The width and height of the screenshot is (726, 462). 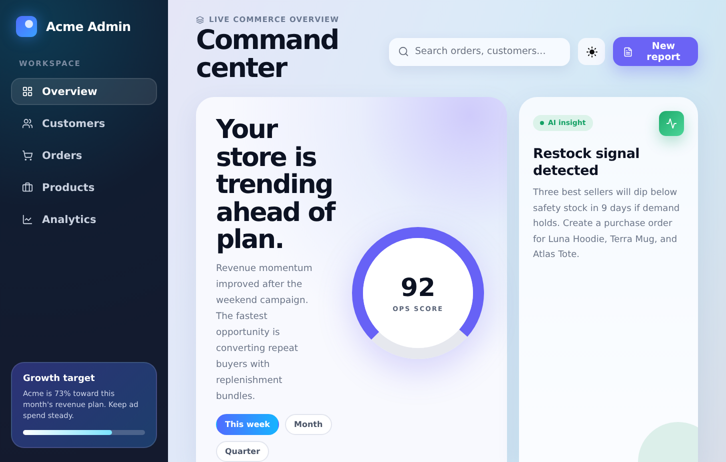 What do you see at coordinates (84, 123) in the screenshot?
I see `nav-item: Customers` at bounding box center [84, 123].